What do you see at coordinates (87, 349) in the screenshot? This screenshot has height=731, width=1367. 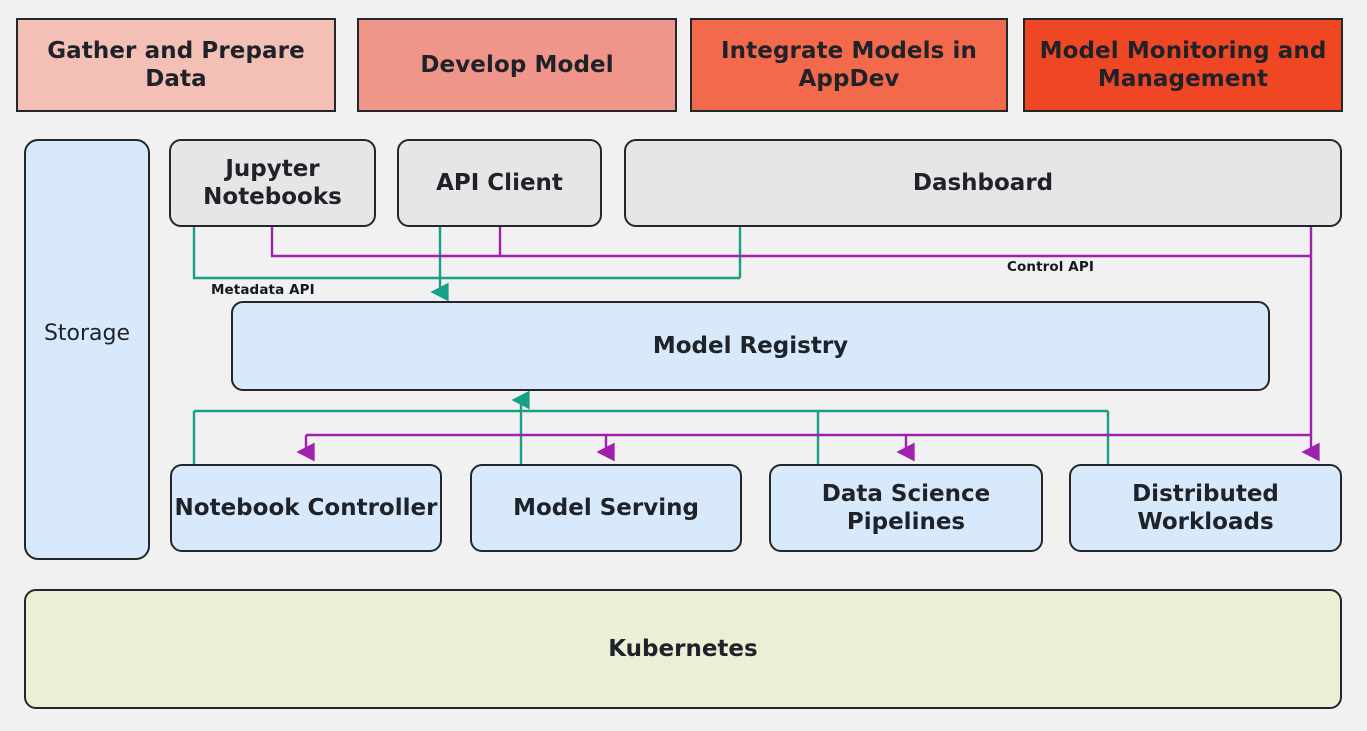 I see `node-storage: Storage` at bounding box center [87, 349].